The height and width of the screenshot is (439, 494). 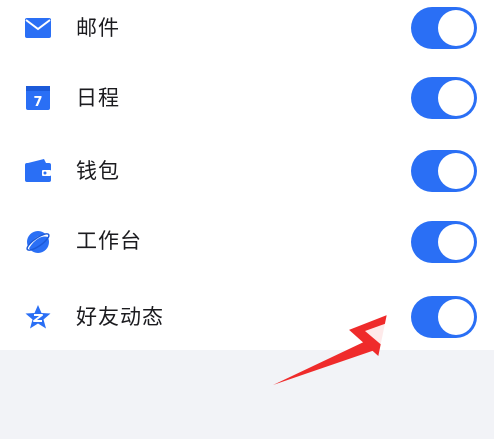 I want to click on calendar-label: 日程, so click(x=98, y=98).